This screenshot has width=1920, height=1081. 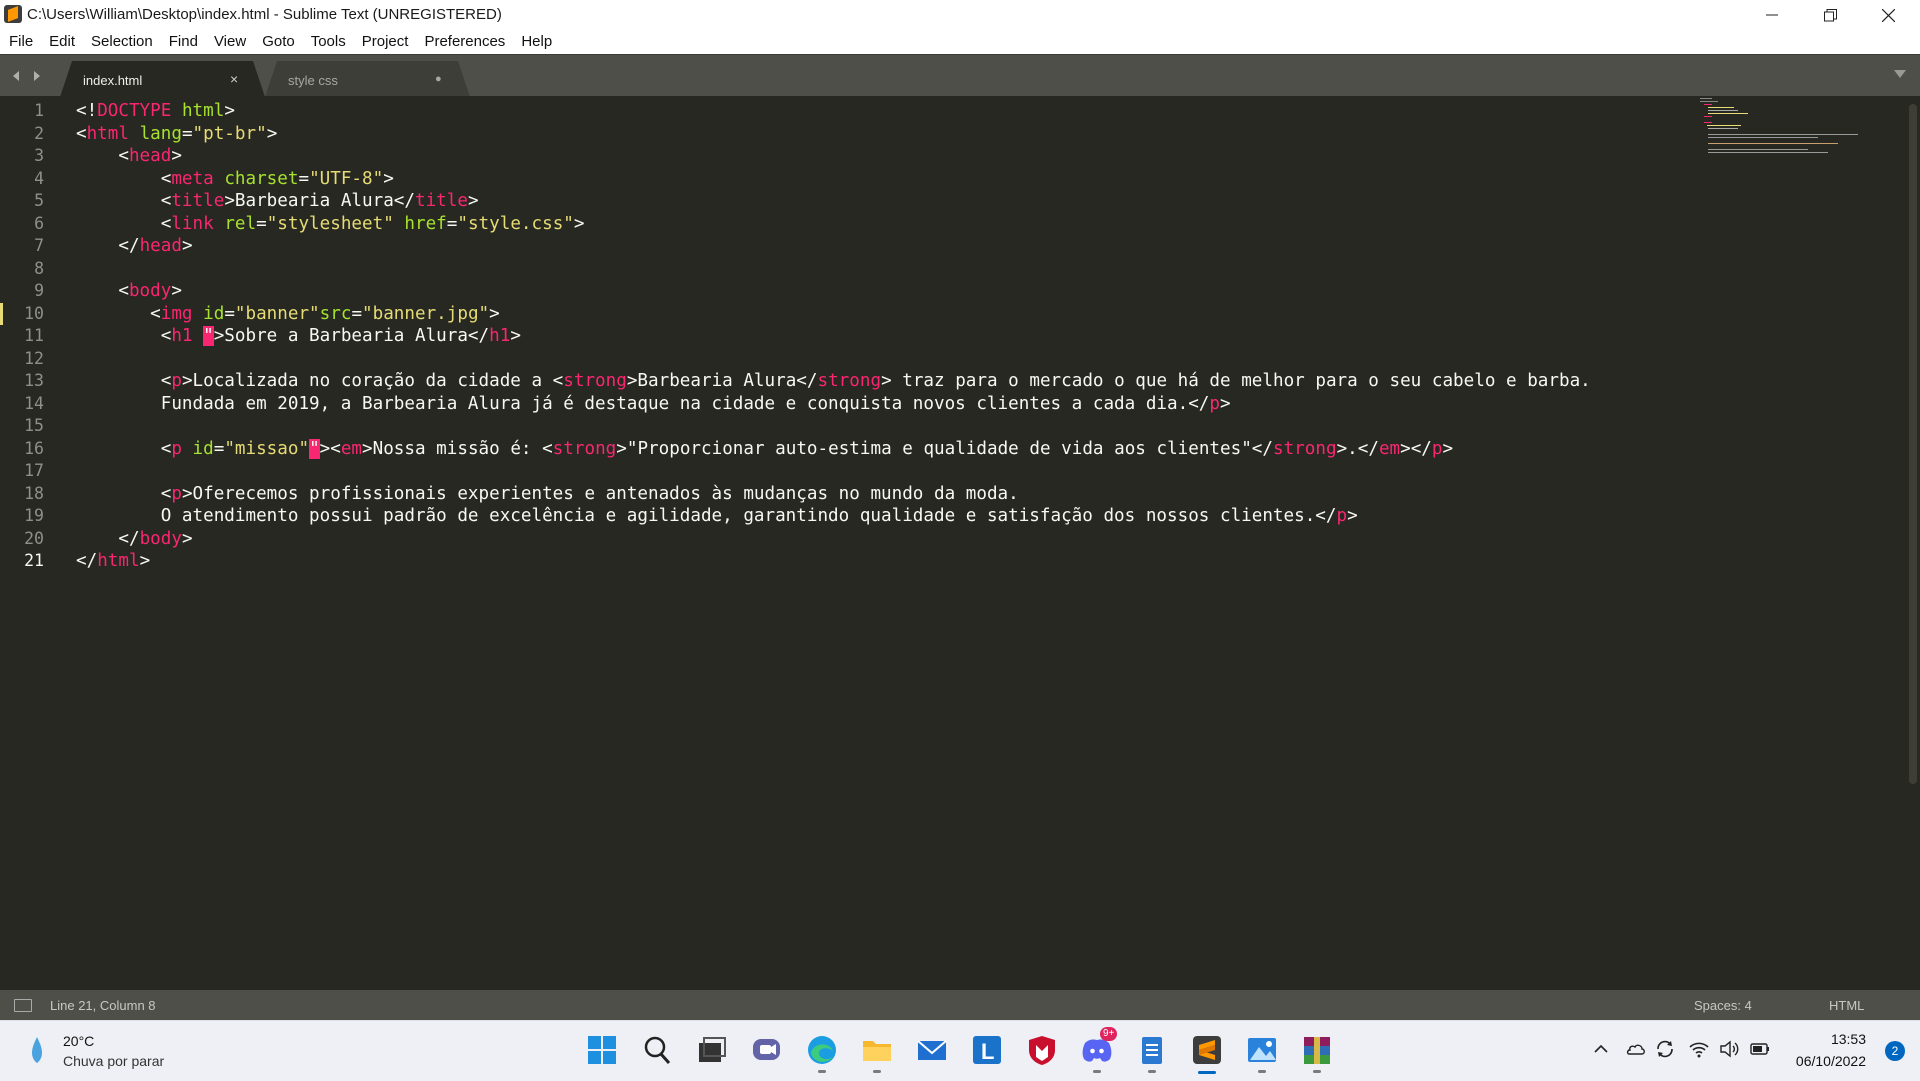 I want to click on photos-app, so click(x=1262, y=1053).